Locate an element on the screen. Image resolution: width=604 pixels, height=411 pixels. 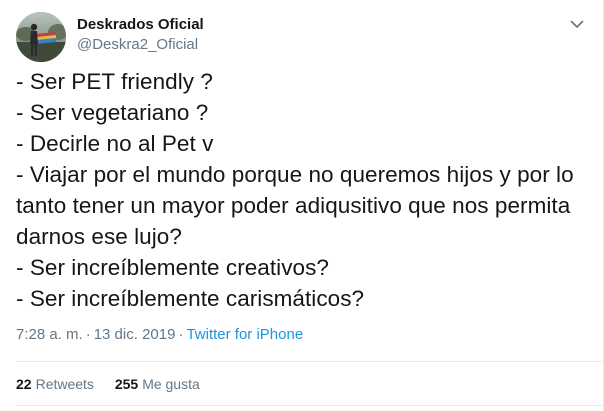
tweet-date: 13 dic. 2019 is located at coordinates (135, 334).